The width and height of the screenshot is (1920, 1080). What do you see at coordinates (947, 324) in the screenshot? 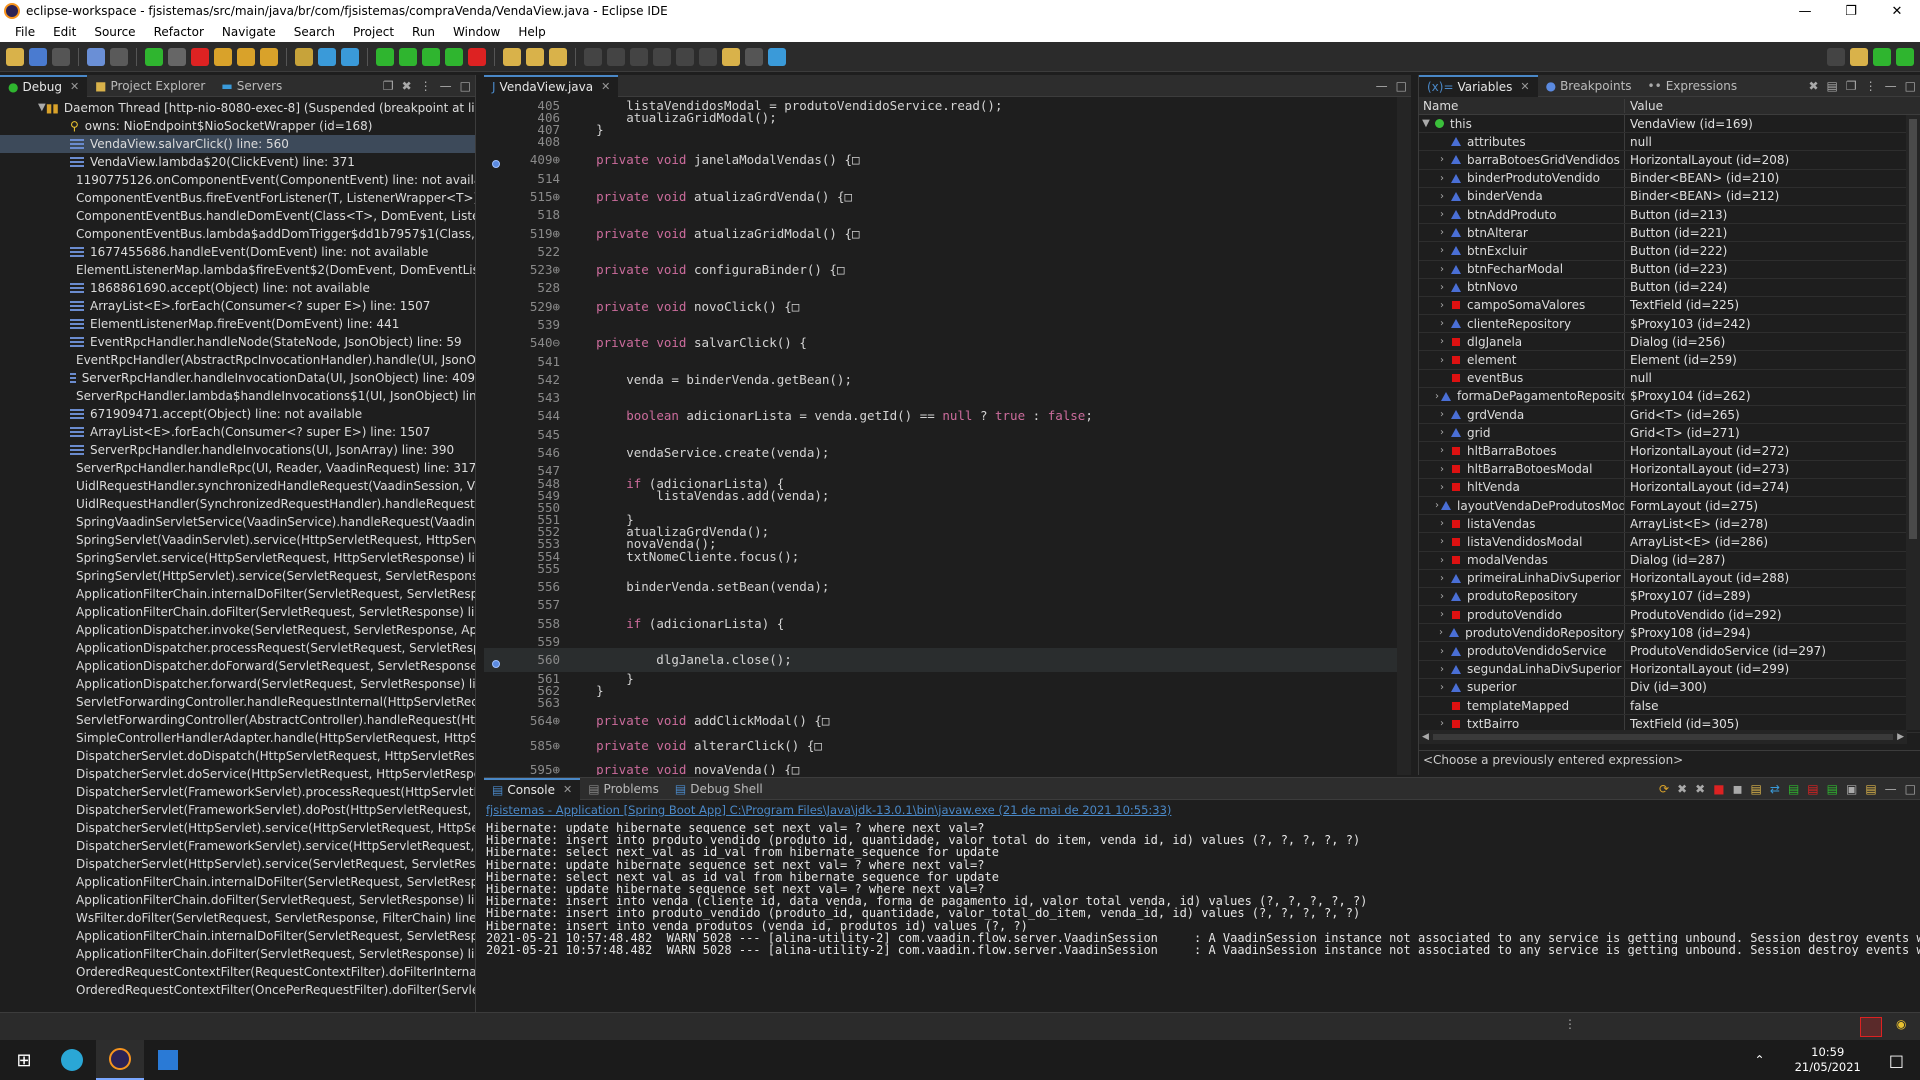
I see `code-line: 539` at bounding box center [947, 324].